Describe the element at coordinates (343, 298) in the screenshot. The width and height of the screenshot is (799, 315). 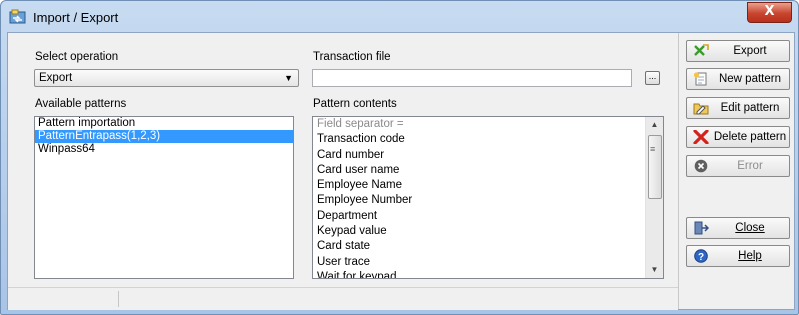
I see `status-bar` at that location.